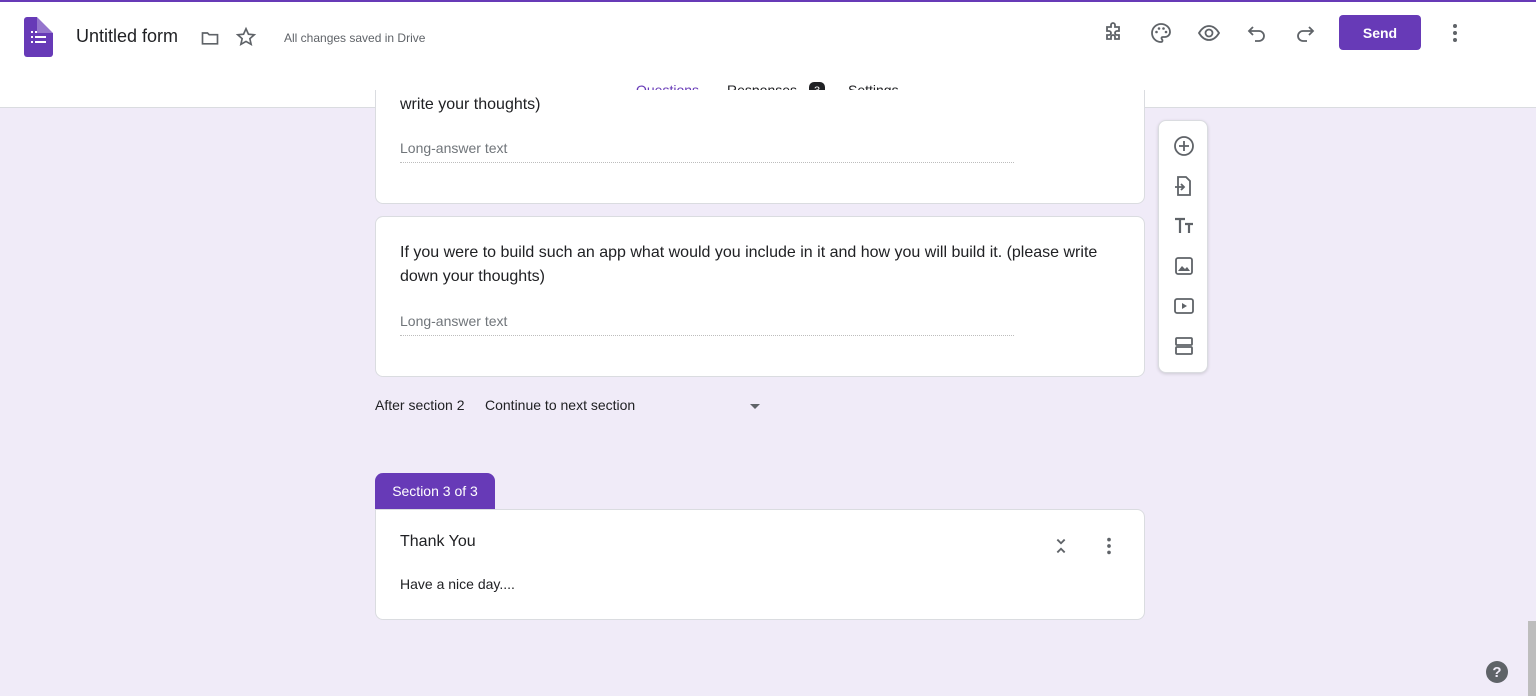 The height and width of the screenshot is (696, 1536). Describe the element at coordinates (1184, 266) in the screenshot. I see `add-image-icon` at that location.